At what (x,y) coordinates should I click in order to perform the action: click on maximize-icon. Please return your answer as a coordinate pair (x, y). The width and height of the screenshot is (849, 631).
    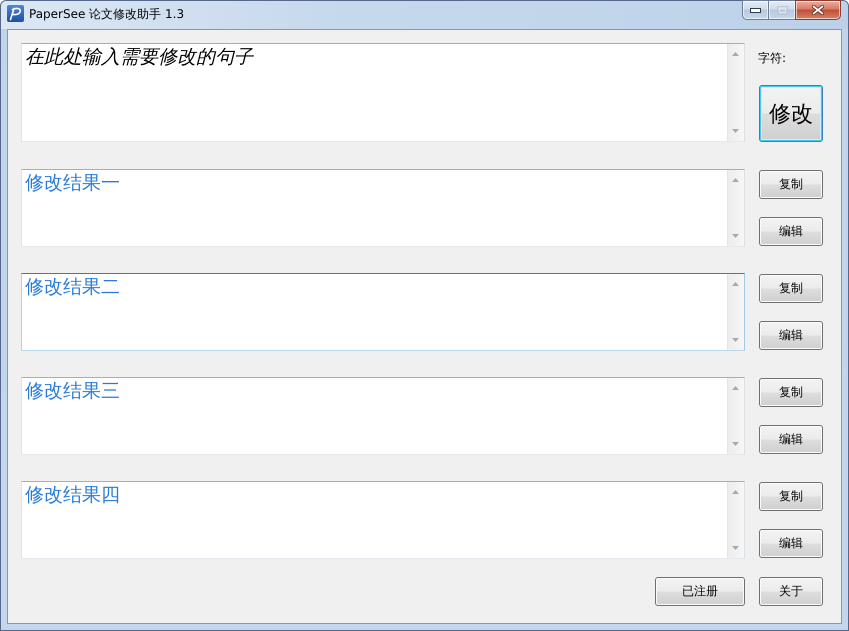
    Looking at the image, I should click on (782, 10).